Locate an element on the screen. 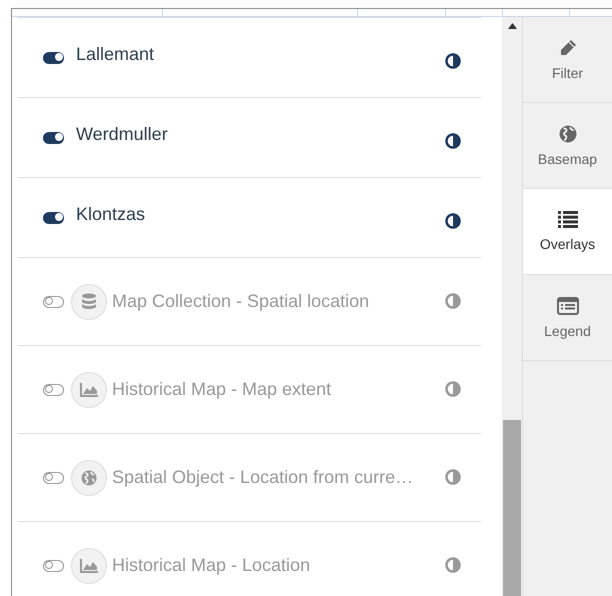 The width and height of the screenshot is (612, 596). pencil-icon is located at coordinates (567, 47).